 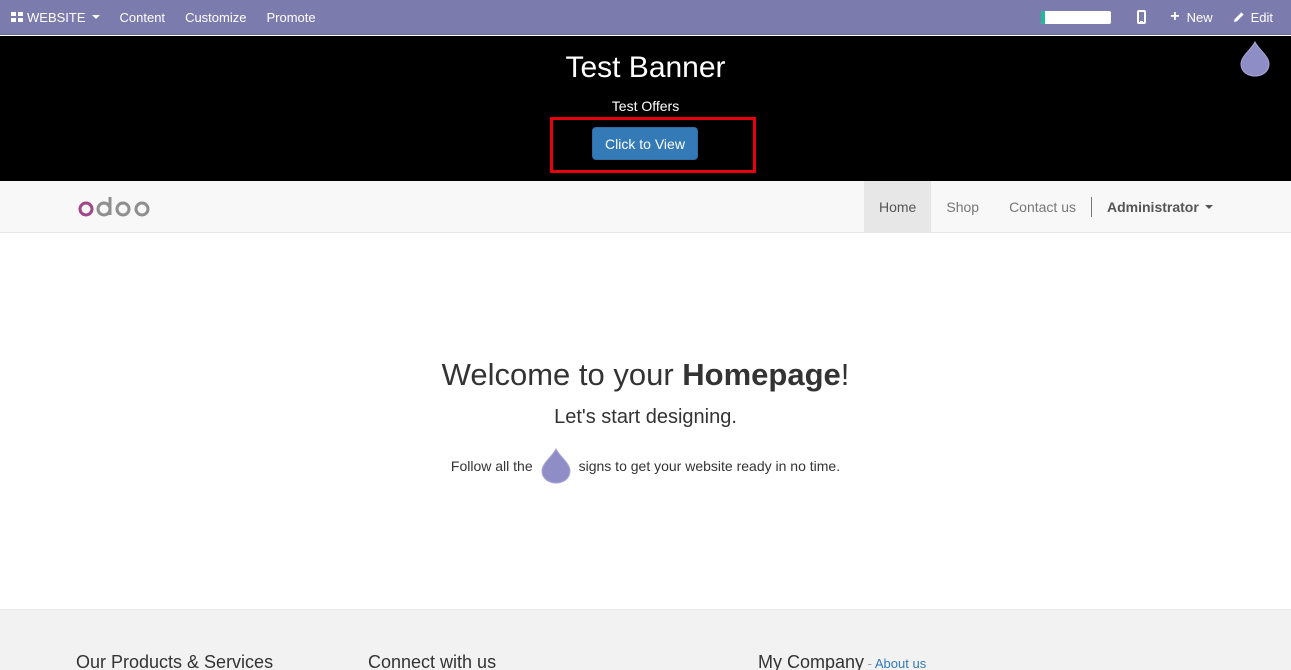 I want to click on footer-company-heading: My Company - About us, so click(x=842, y=661).